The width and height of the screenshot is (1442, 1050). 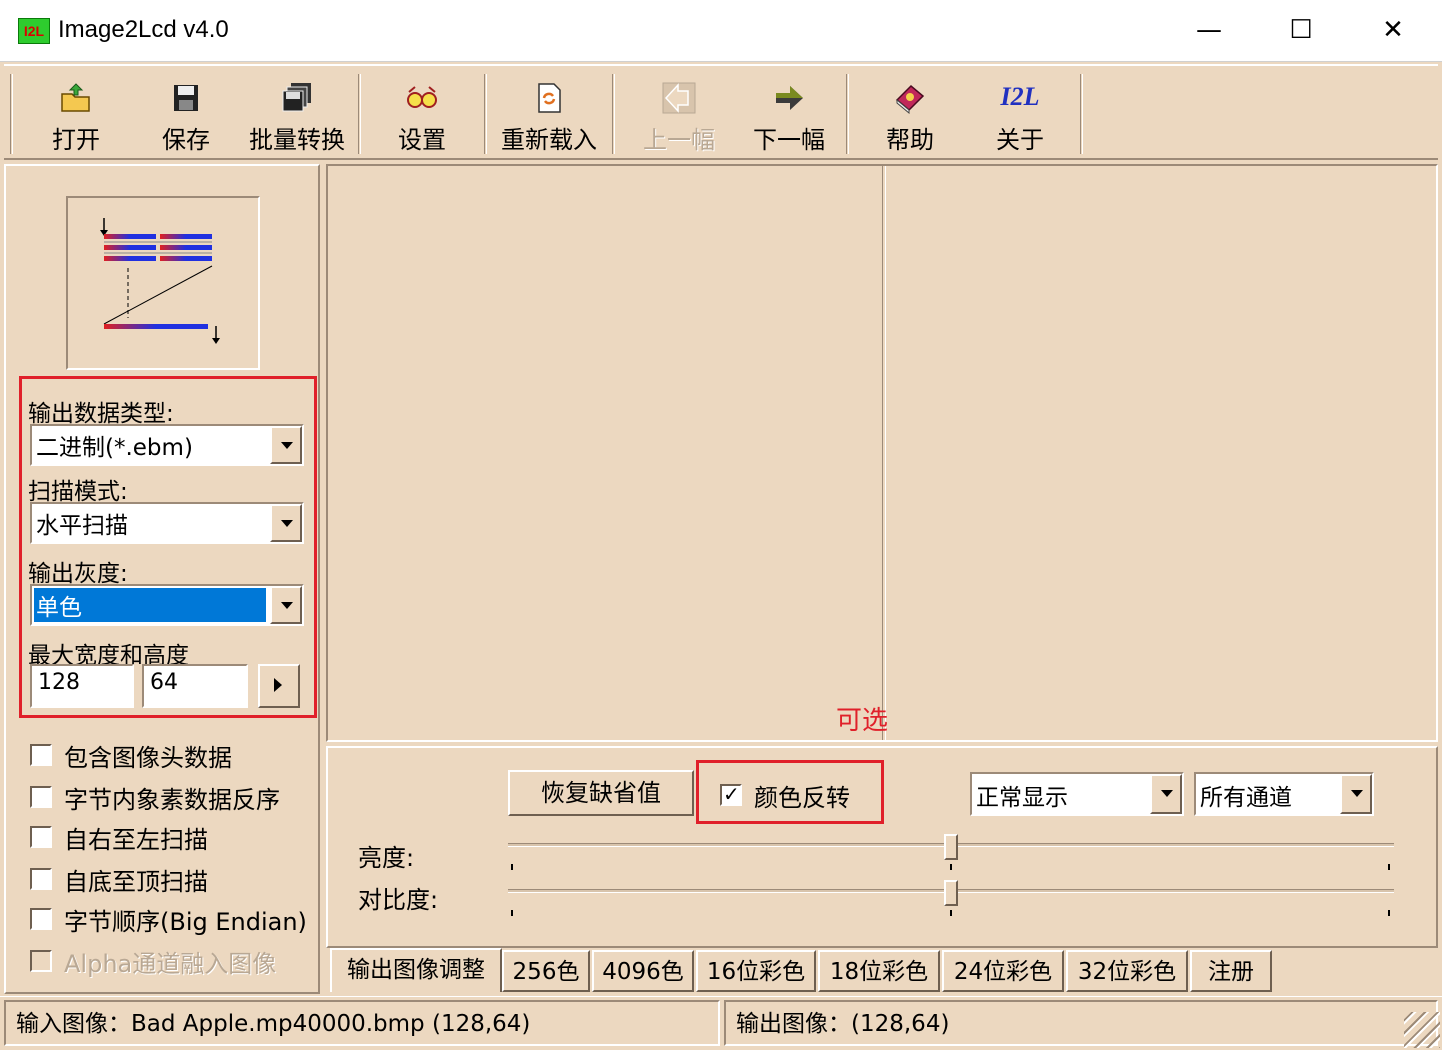 I want to click on right-to-left-checkbox, so click(x=41, y=837).